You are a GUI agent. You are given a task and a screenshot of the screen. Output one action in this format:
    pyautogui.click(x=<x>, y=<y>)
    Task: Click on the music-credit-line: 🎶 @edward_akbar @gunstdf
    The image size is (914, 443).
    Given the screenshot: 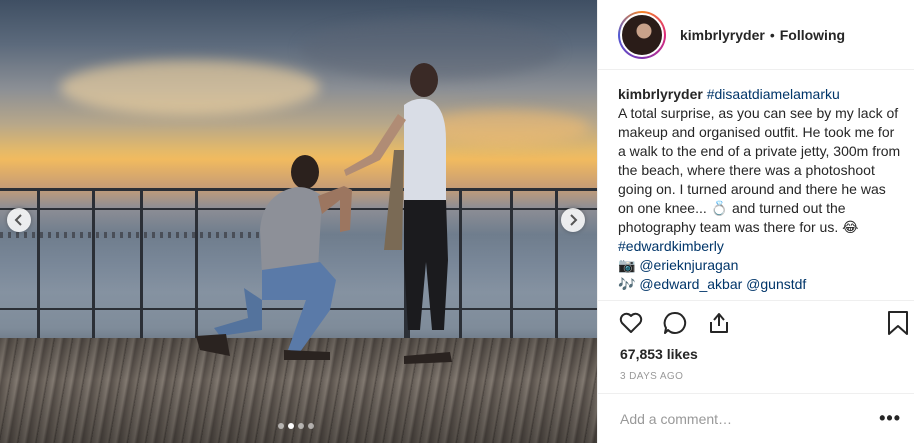 What is the action you would take?
    pyautogui.click(x=760, y=284)
    